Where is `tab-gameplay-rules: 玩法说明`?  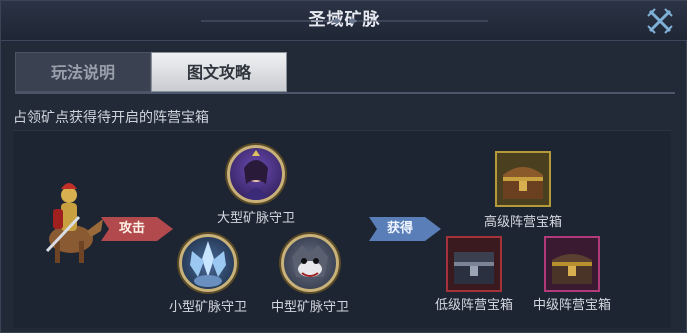 tab-gameplay-rules: 玩法说明 is located at coordinates (83, 72).